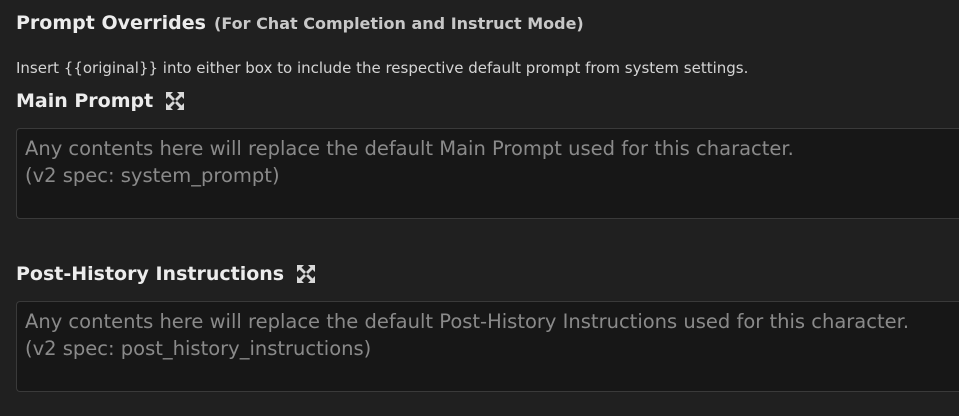  Describe the element at coordinates (399, 23) in the screenshot. I see `section-subtitle: (For Chat Completion and Instruct Mode)` at that location.